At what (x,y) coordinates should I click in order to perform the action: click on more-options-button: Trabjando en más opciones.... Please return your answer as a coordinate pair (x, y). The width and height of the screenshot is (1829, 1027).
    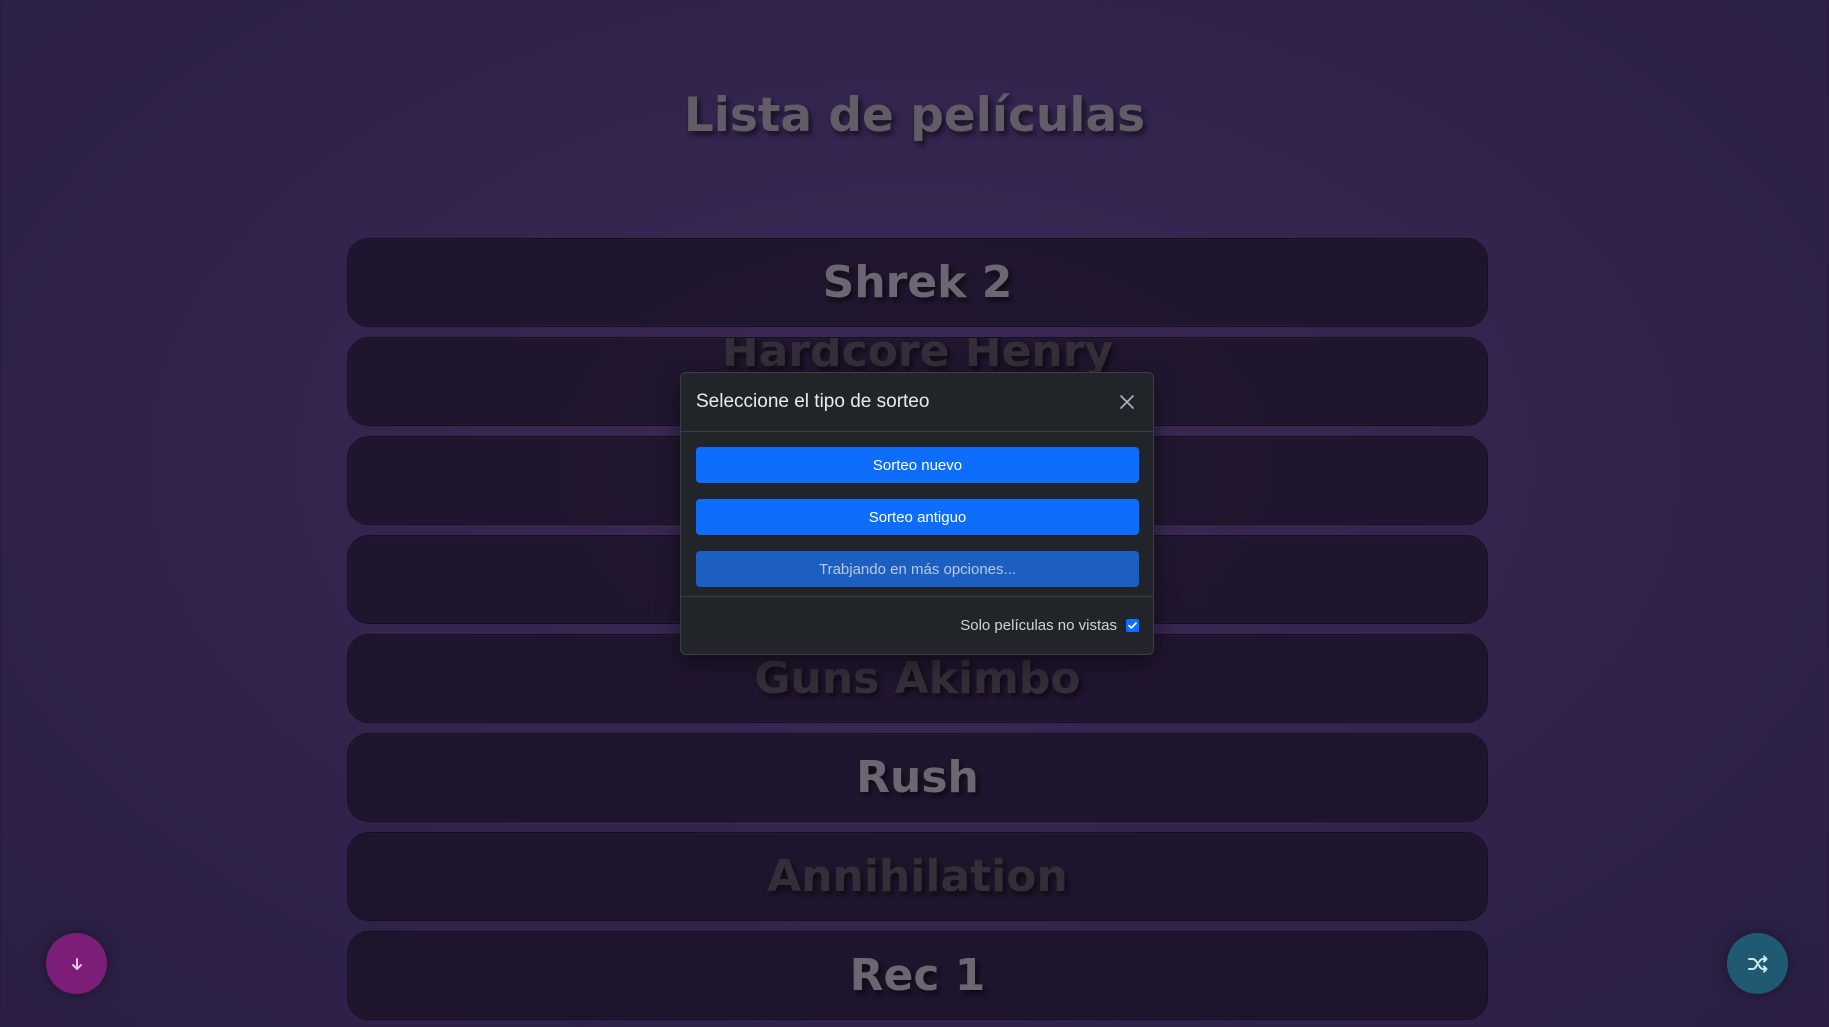
    Looking at the image, I should click on (917, 569).